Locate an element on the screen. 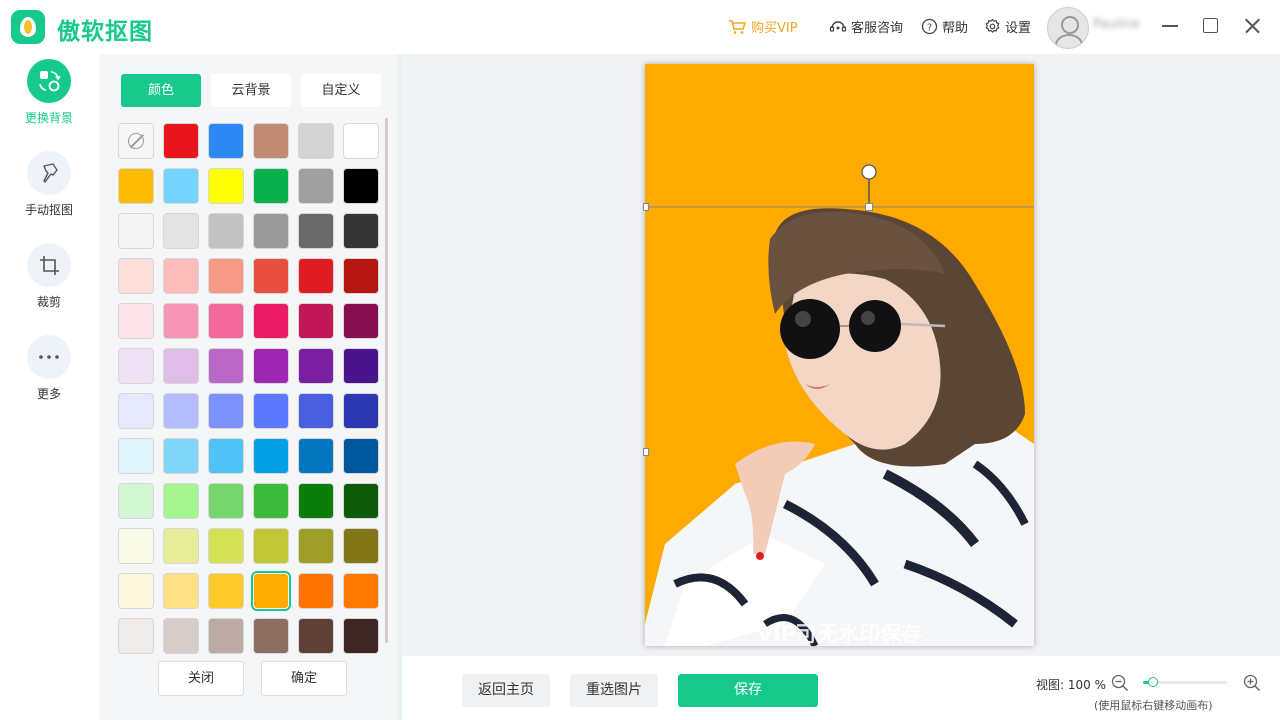 This screenshot has width=1280, height=720. nav-more: 更多 is located at coordinates (49, 368).